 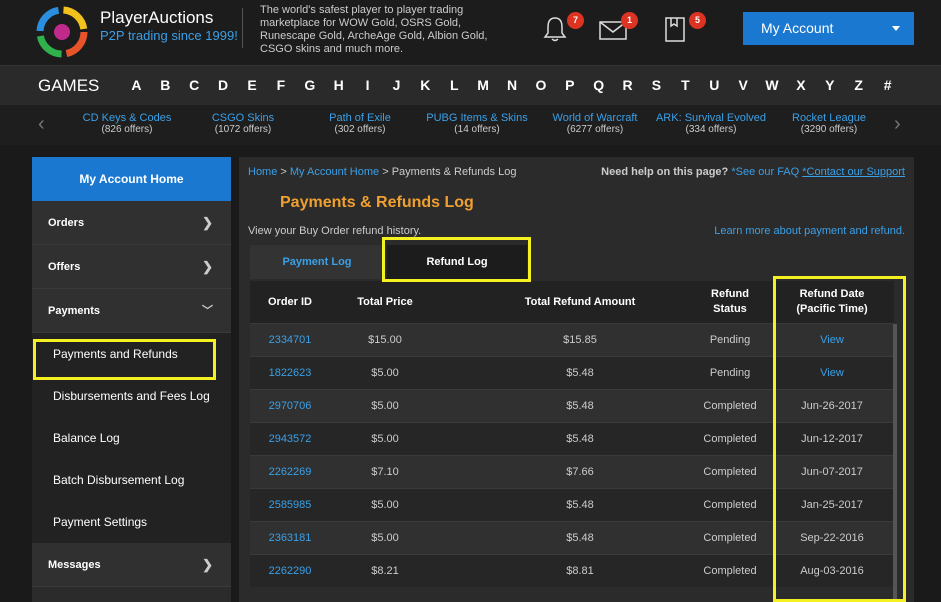 I want to click on column-header-line: Refund, so click(x=730, y=294).